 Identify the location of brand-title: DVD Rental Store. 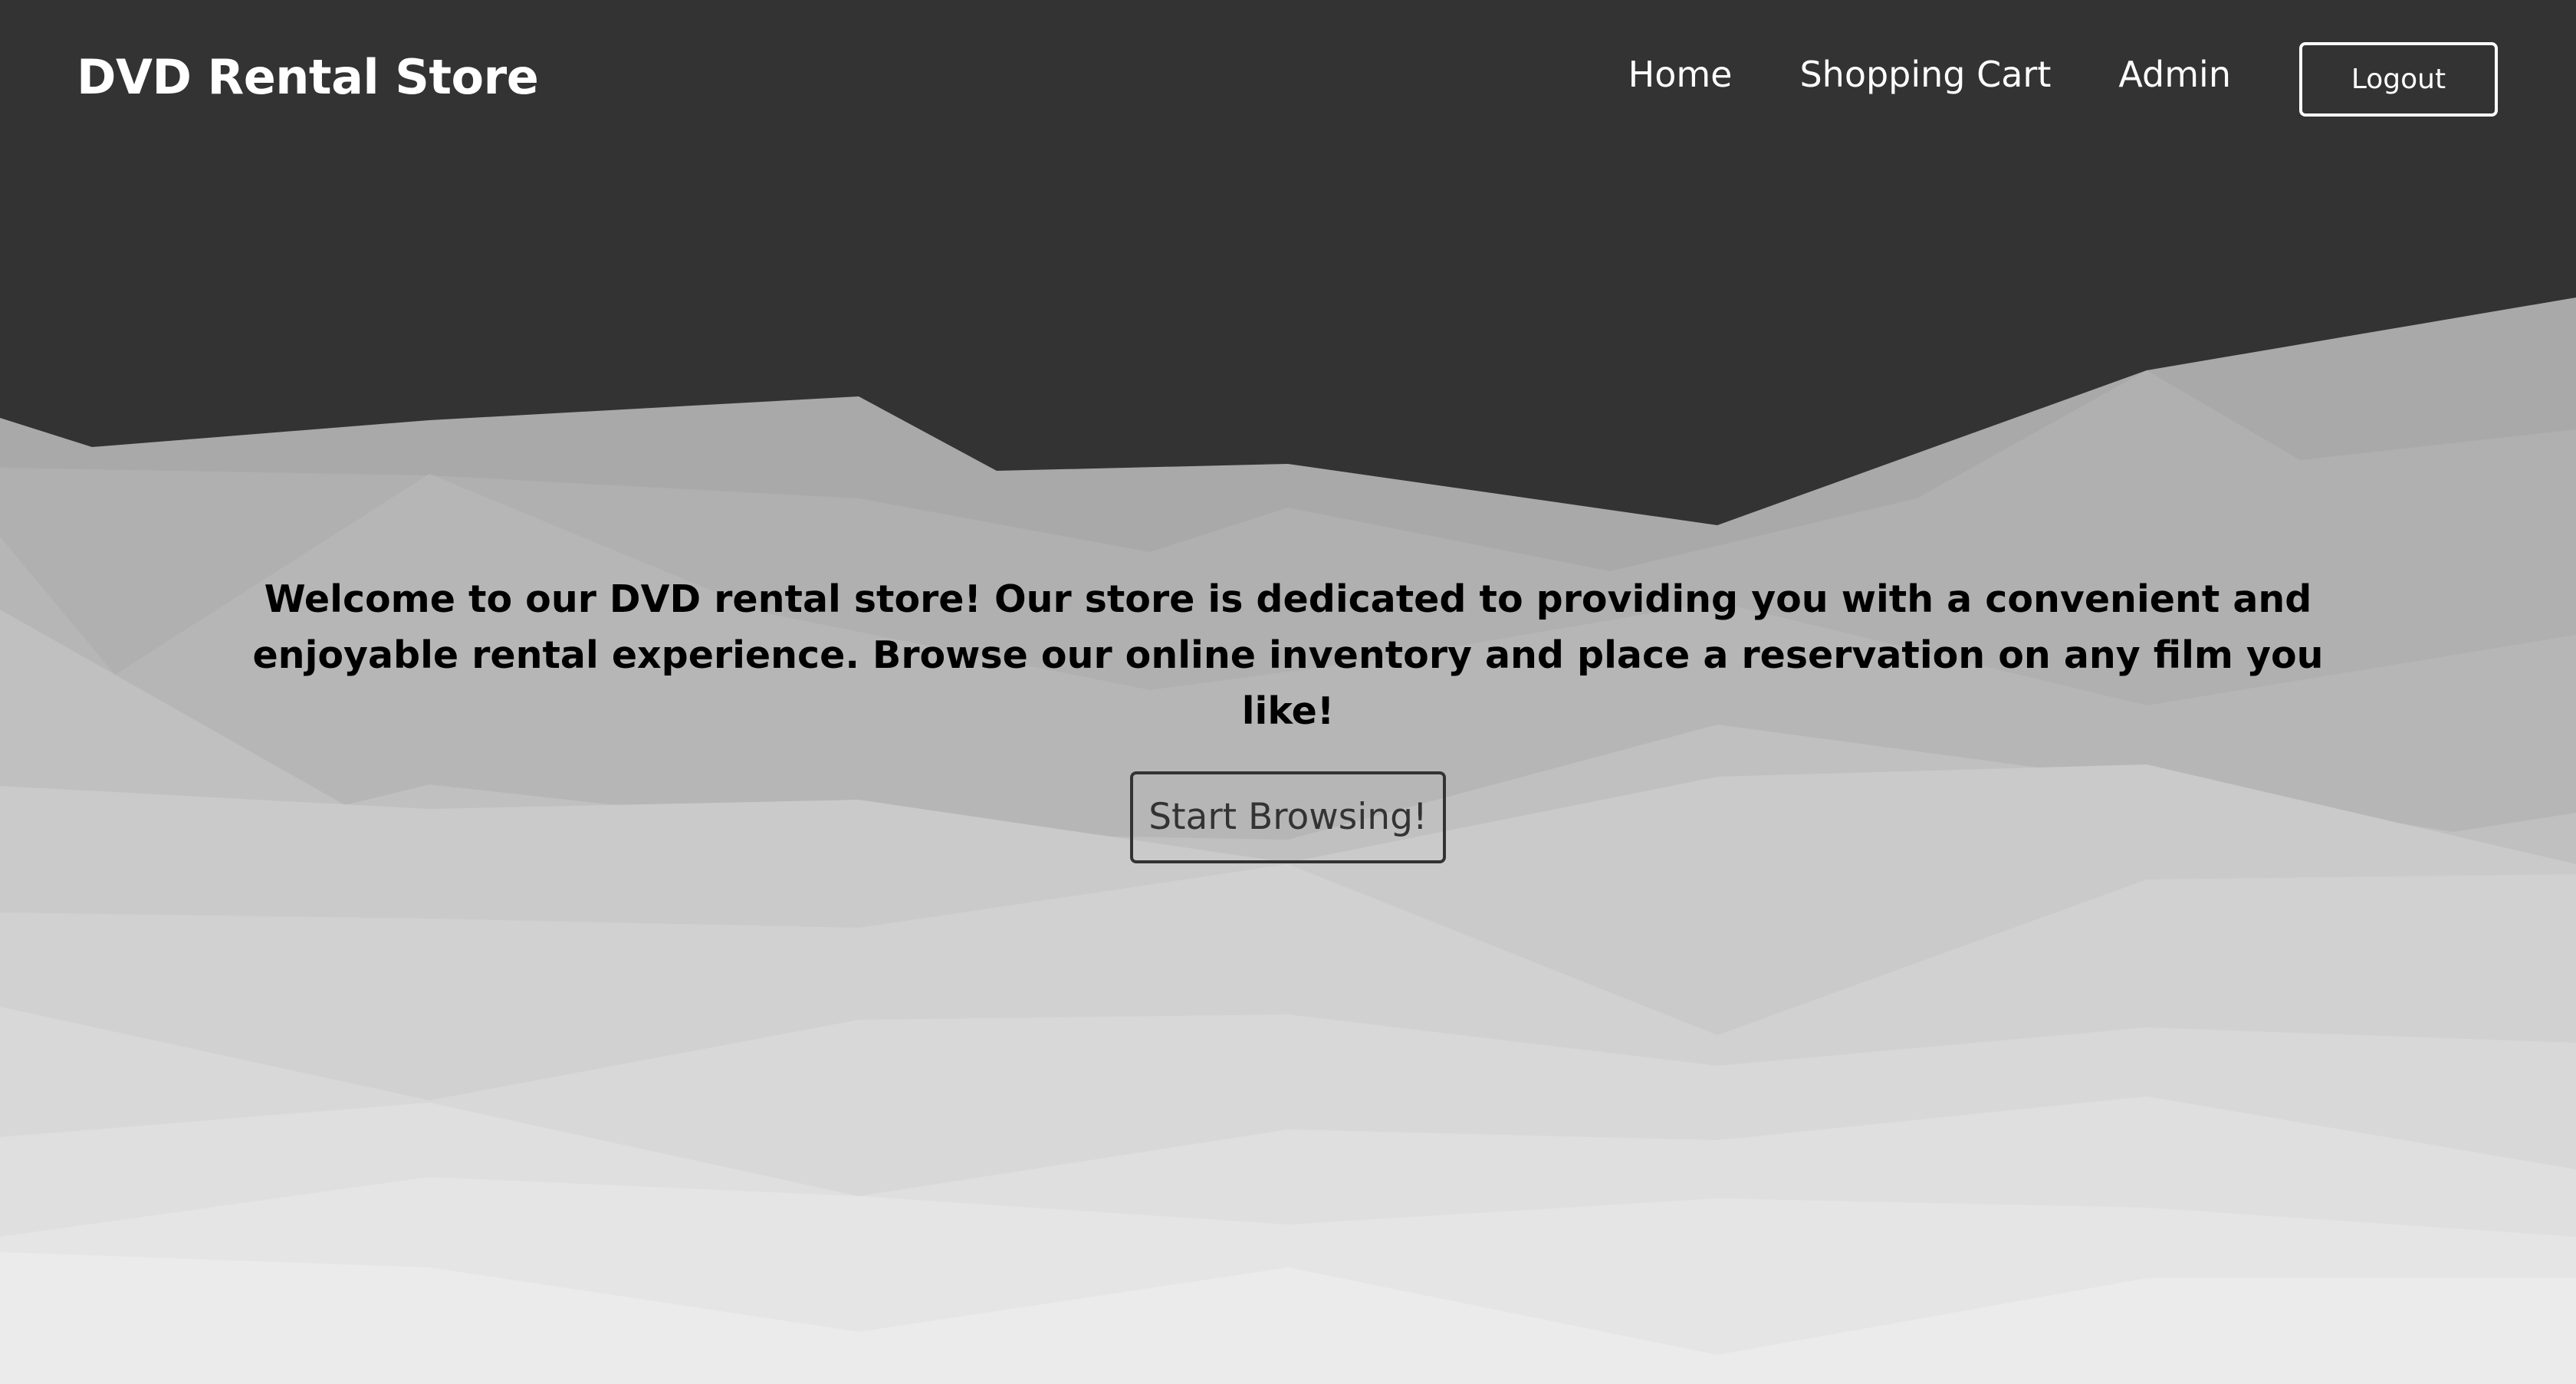
(308, 77).